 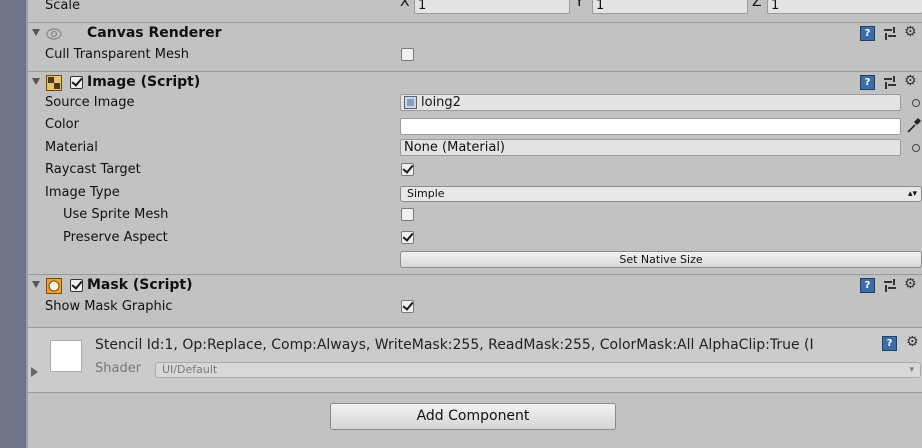 I want to click on scale-label: Scale, so click(x=62, y=6).